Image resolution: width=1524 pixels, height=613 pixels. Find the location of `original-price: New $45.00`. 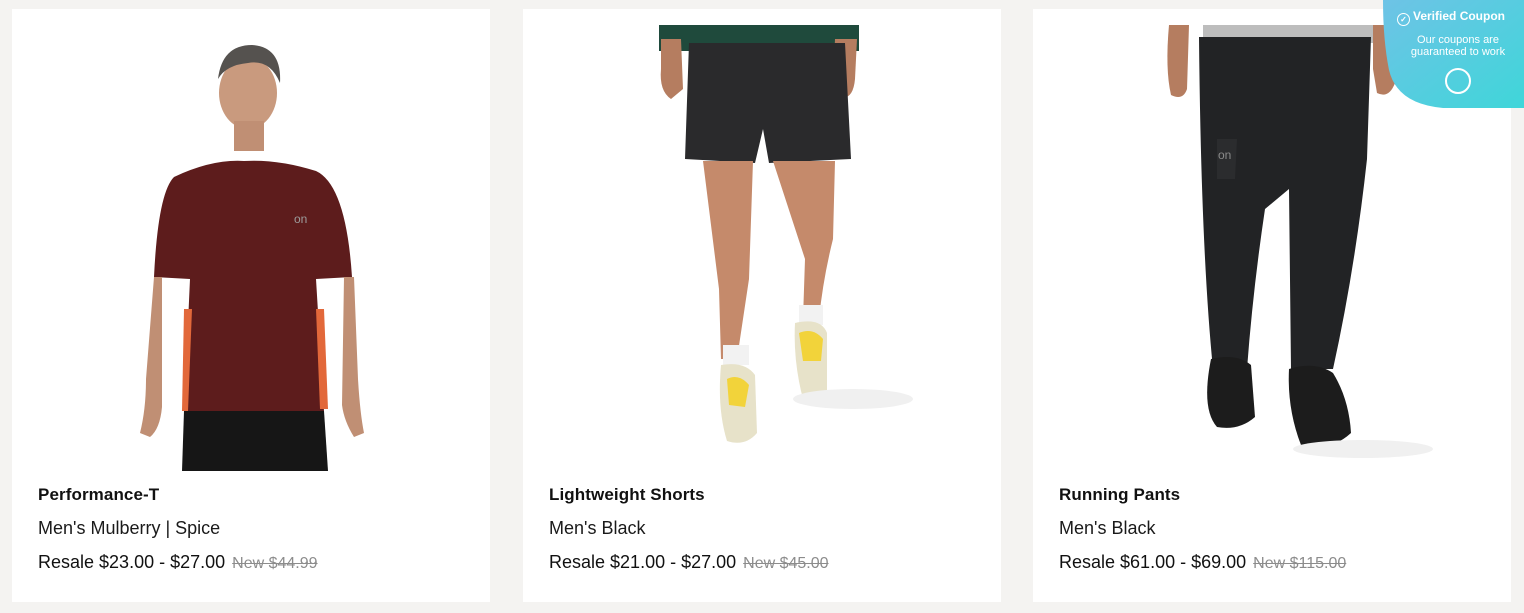

original-price: New $45.00 is located at coordinates (786, 563).